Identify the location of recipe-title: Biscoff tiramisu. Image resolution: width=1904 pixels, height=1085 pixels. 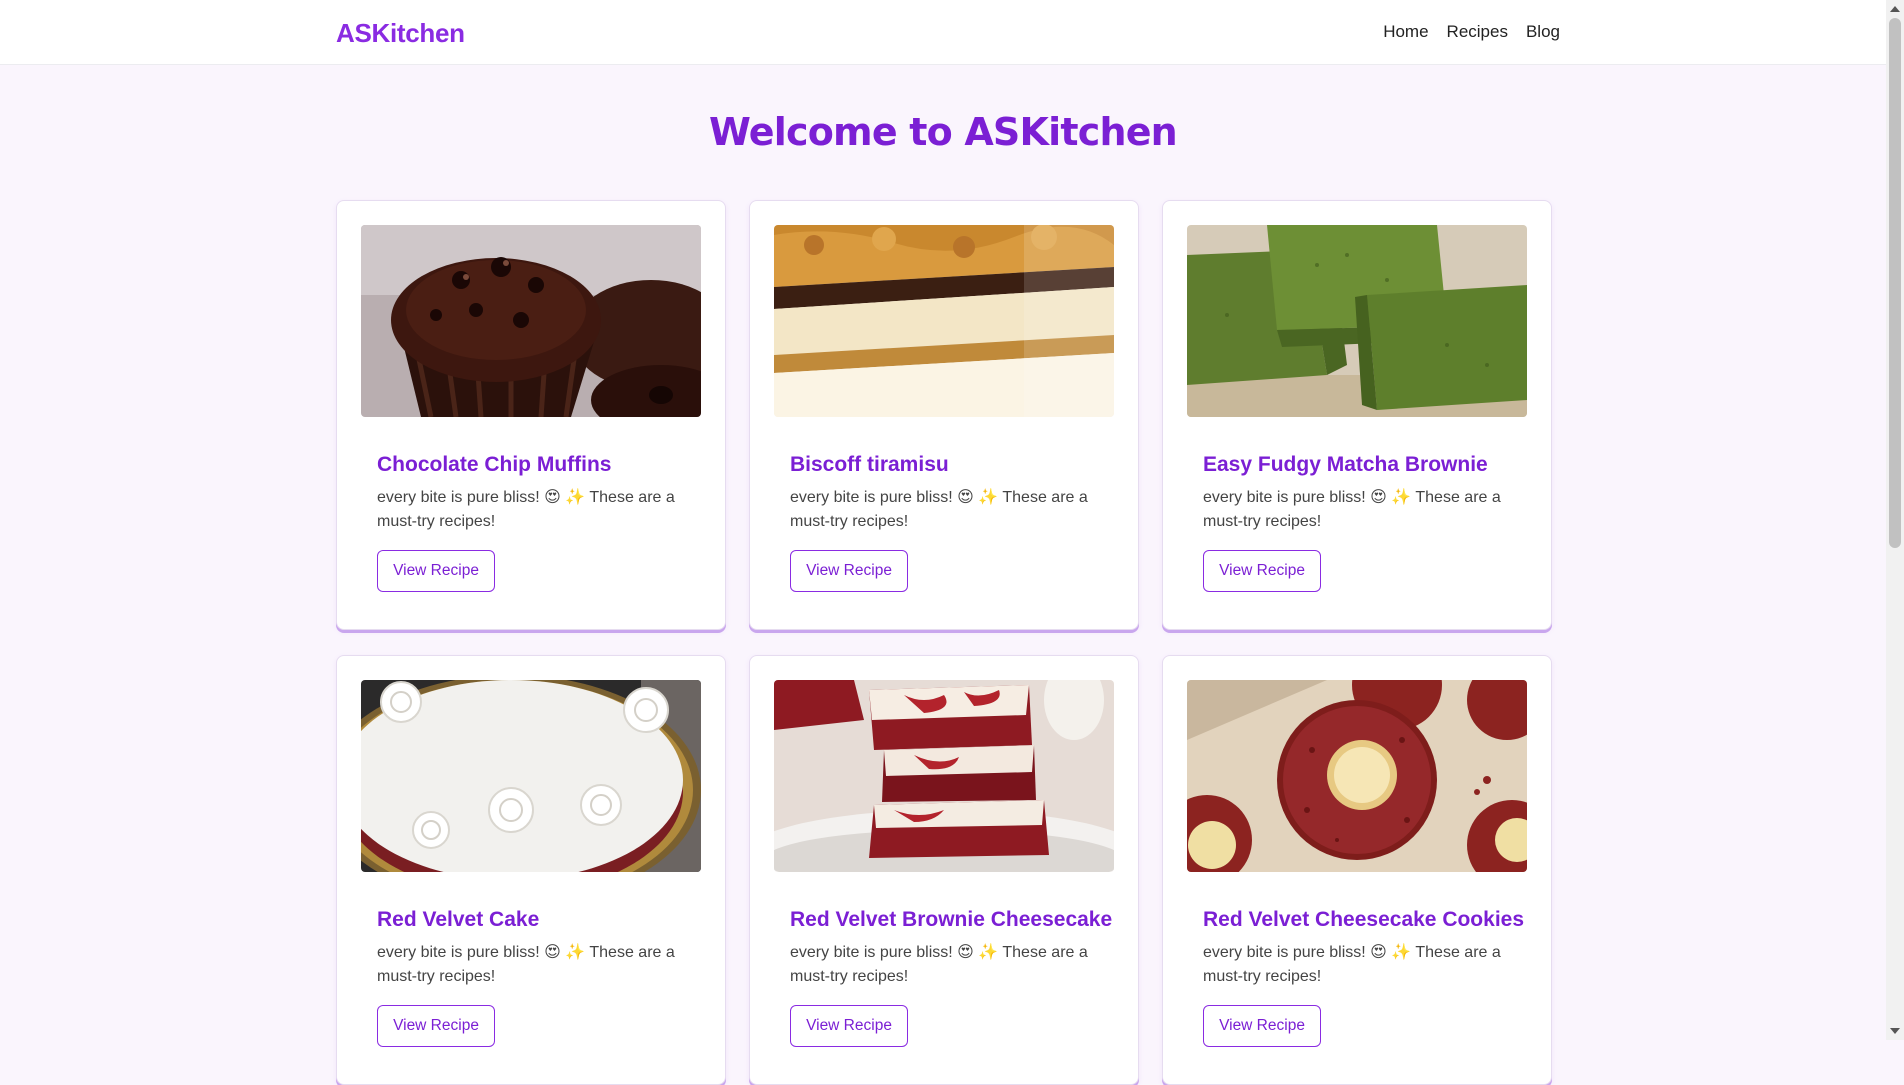
(869, 464).